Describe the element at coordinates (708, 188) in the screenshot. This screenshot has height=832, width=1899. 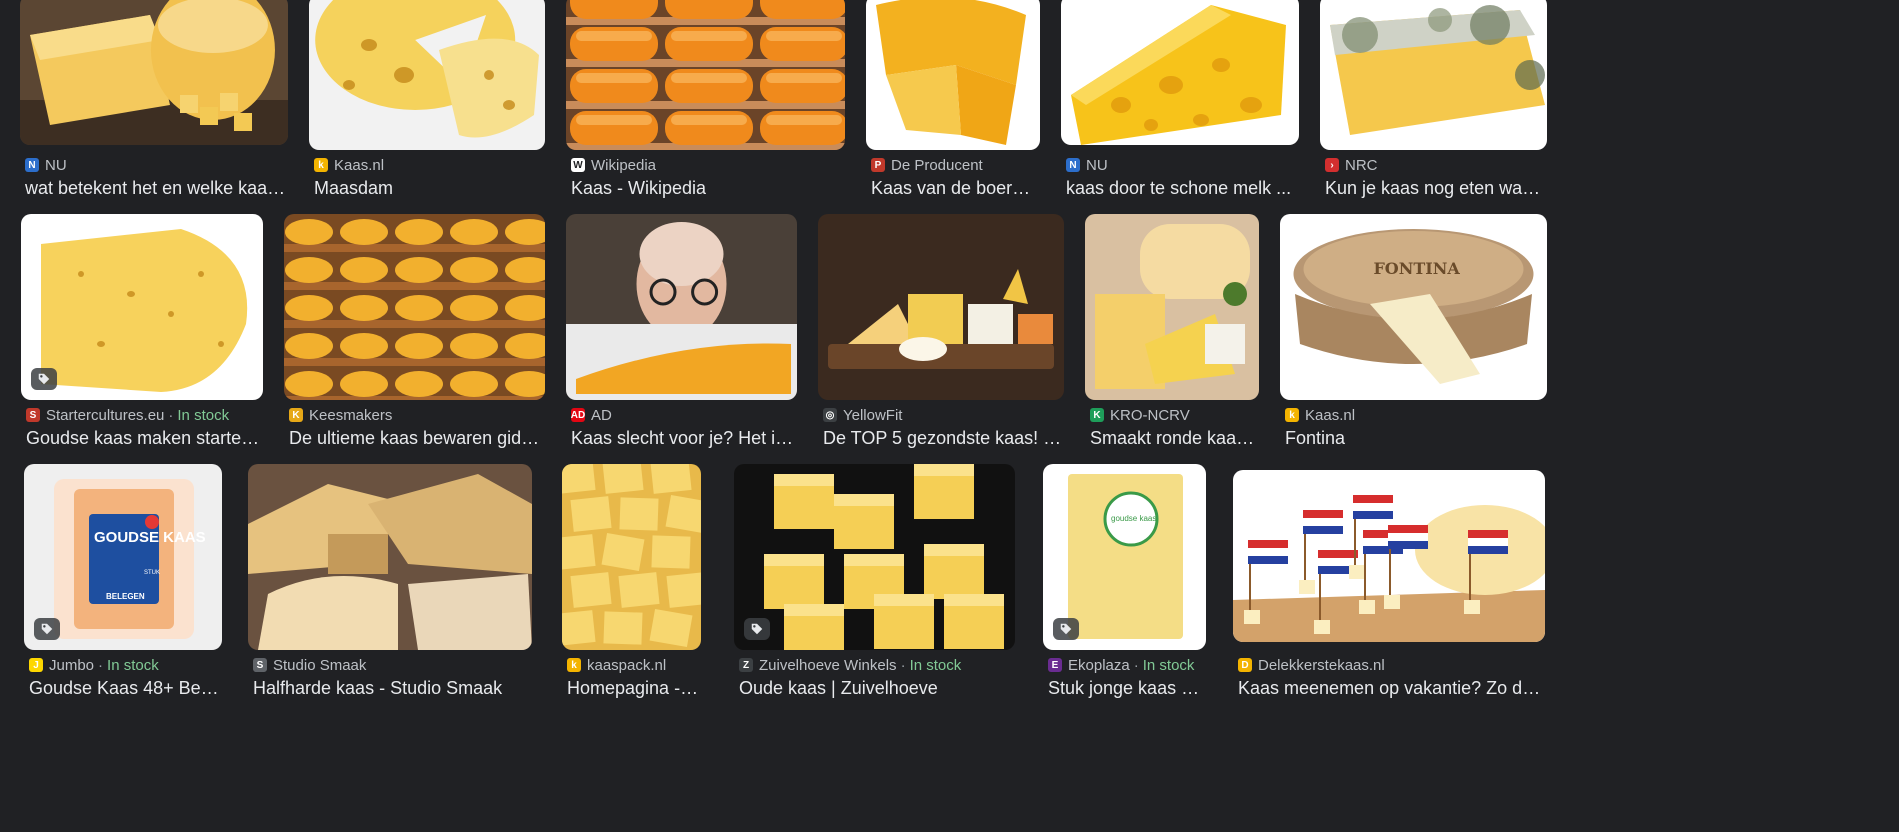
I see `result-title: Kaas - Wikipedia` at that location.